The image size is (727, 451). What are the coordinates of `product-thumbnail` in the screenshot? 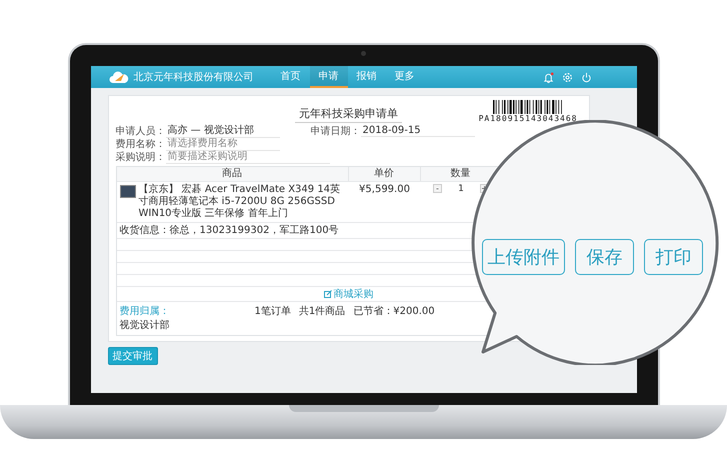 It's located at (128, 191).